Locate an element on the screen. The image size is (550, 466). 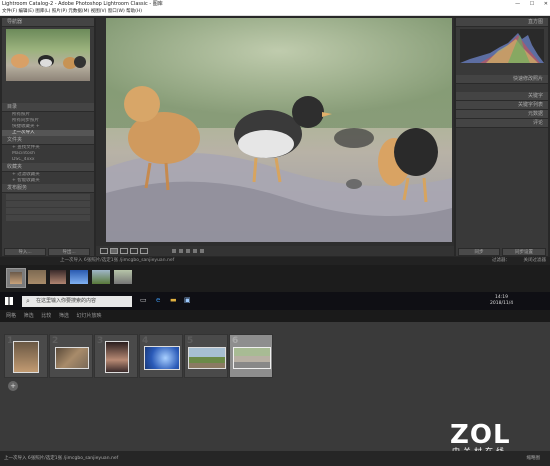
grid-cell: 1 is located at coordinates (26, 356).